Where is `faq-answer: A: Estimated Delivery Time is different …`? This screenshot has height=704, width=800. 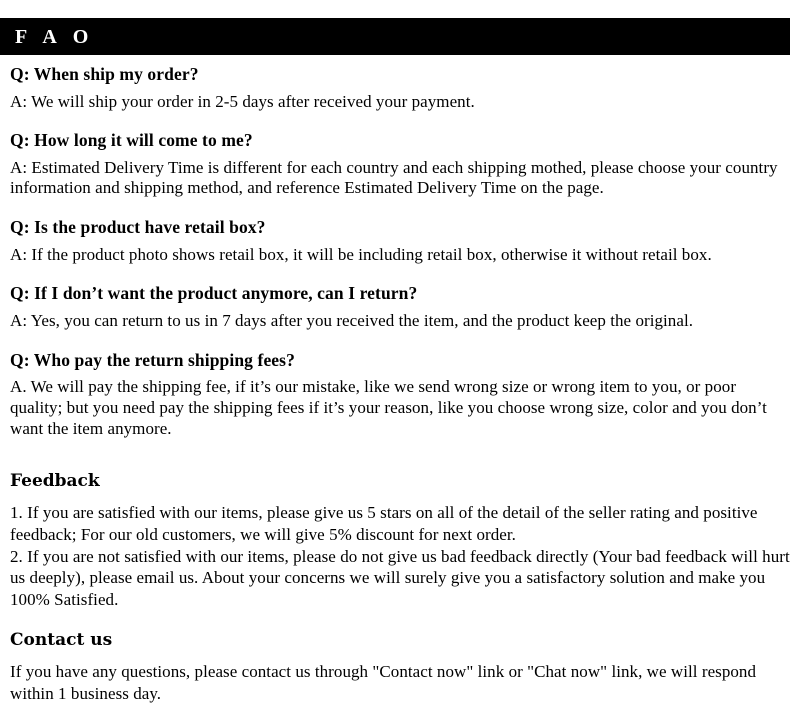 faq-answer: A: Estimated Delivery Time is different … is located at coordinates (394, 177).